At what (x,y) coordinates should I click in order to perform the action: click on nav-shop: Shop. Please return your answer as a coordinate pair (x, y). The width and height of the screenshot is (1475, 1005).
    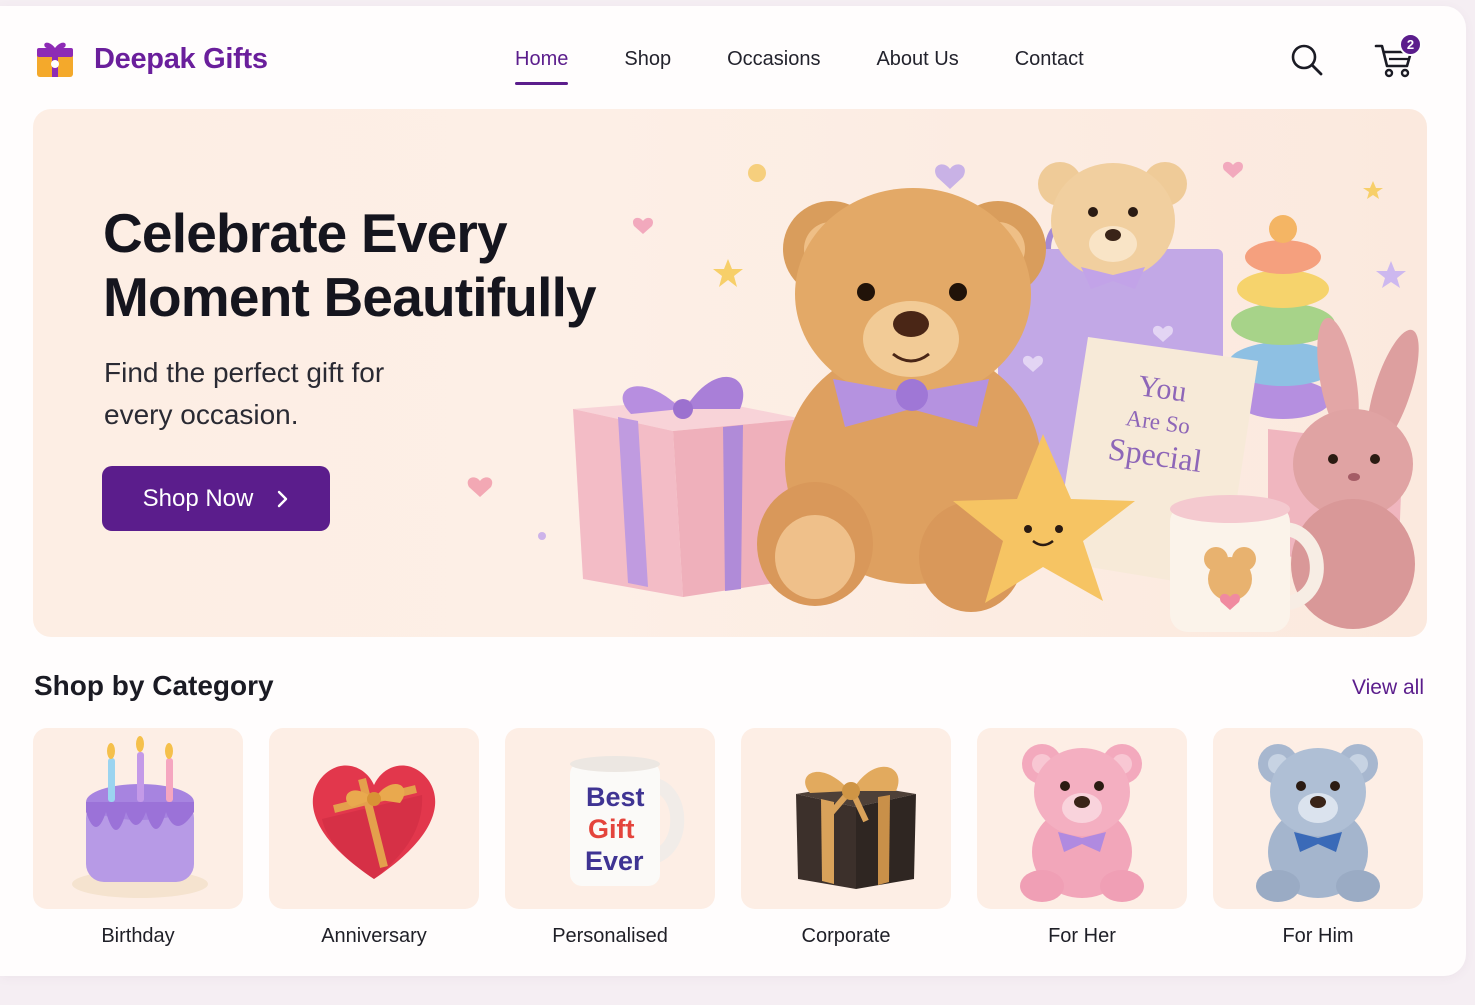
    Looking at the image, I should click on (647, 59).